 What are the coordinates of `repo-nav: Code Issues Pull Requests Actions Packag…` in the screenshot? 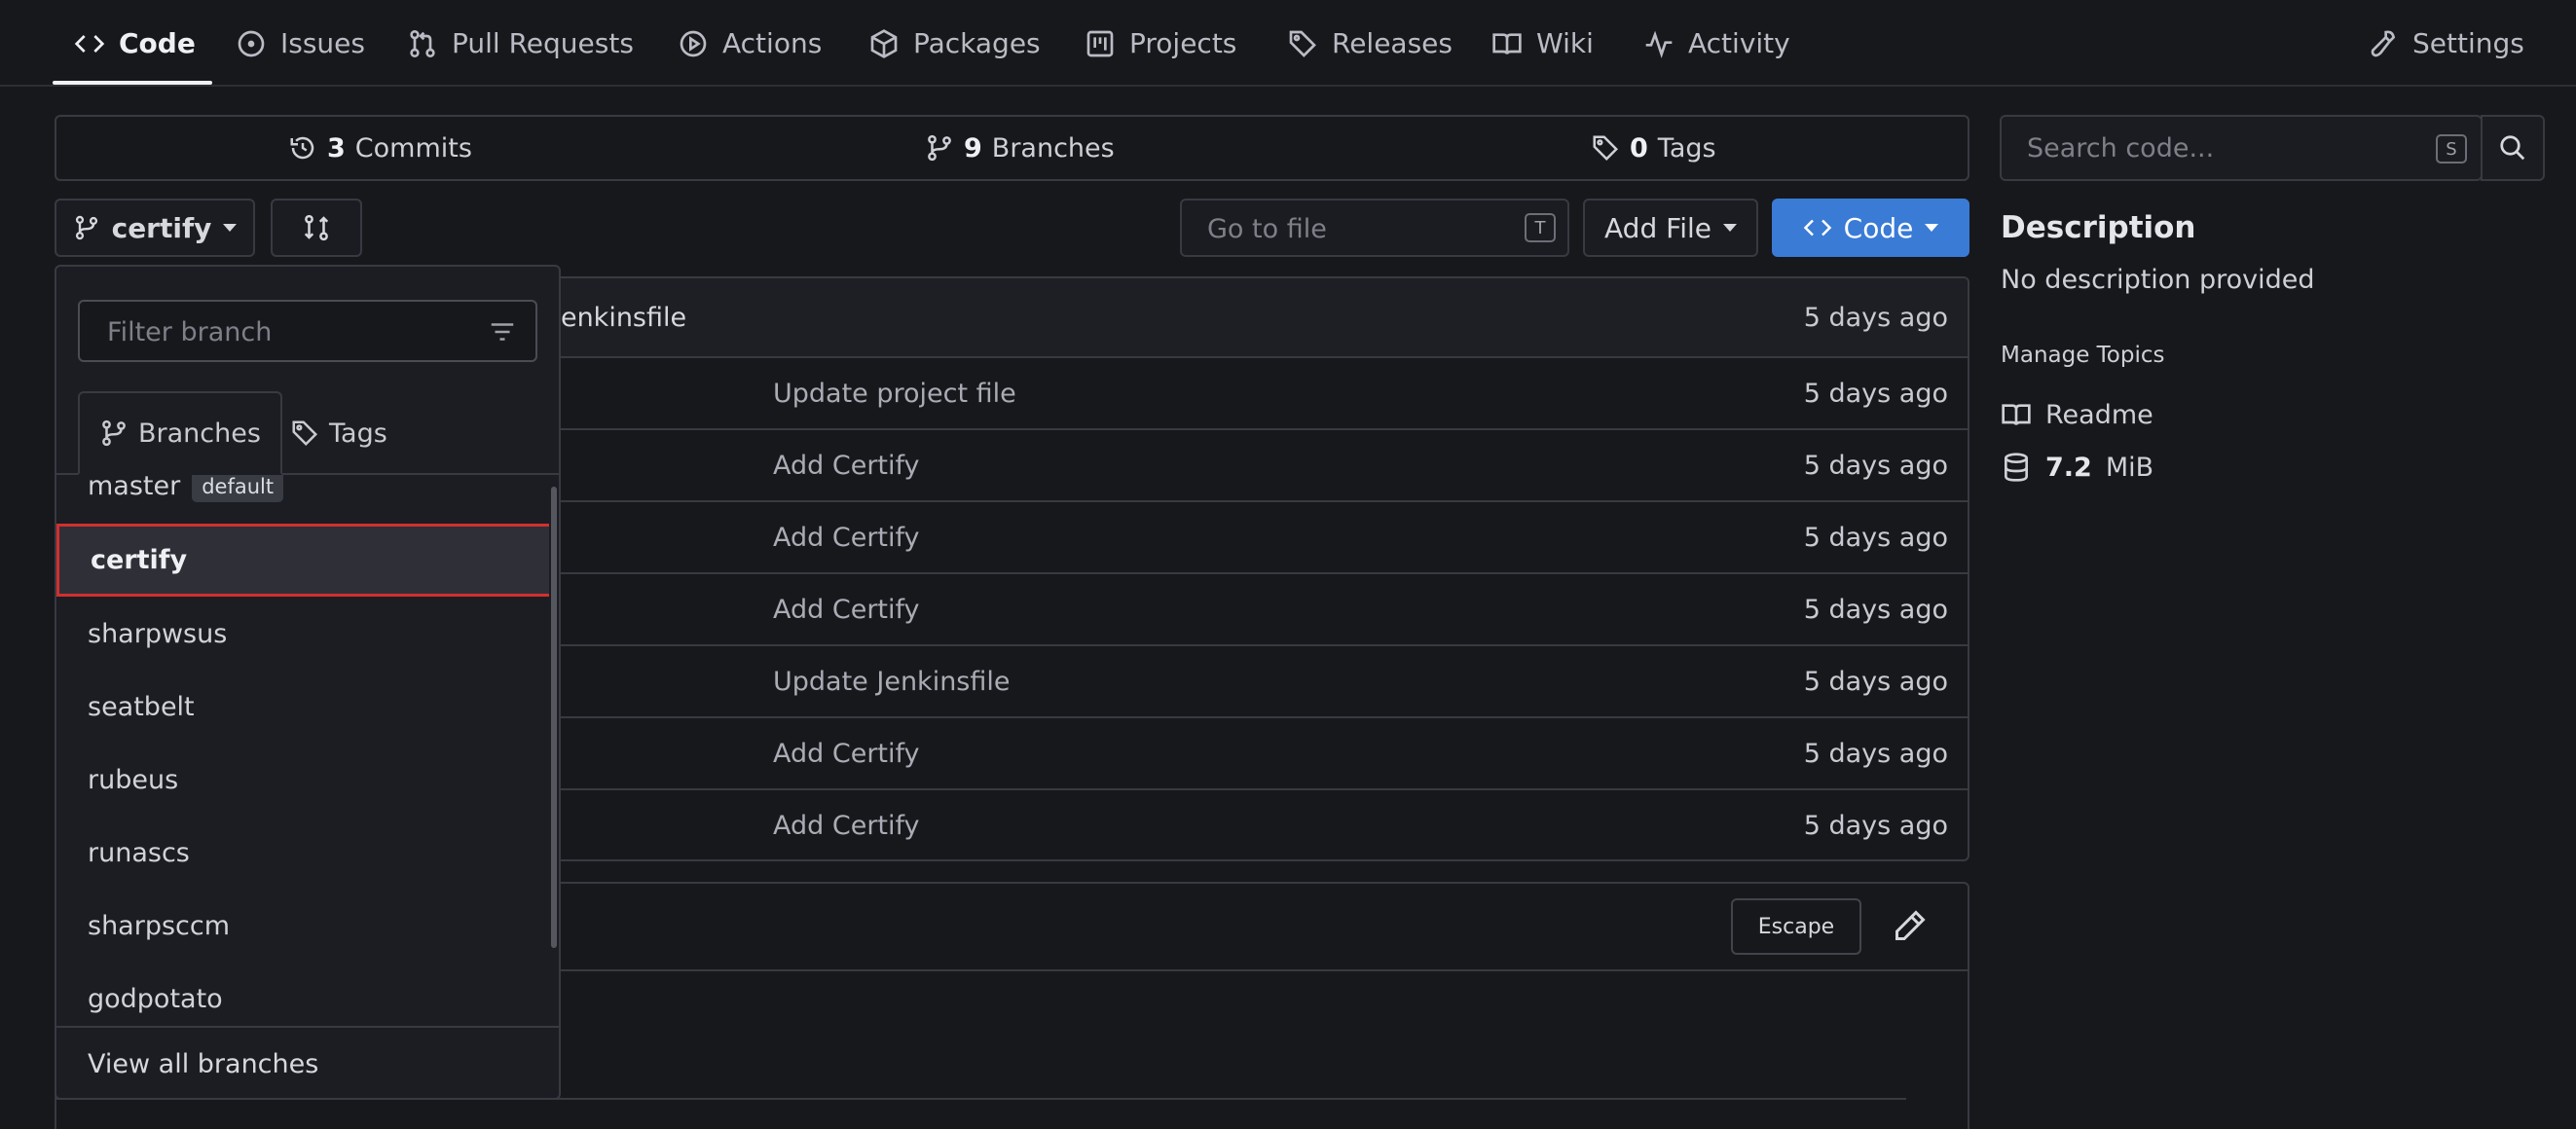 It's located at (1288, 43).